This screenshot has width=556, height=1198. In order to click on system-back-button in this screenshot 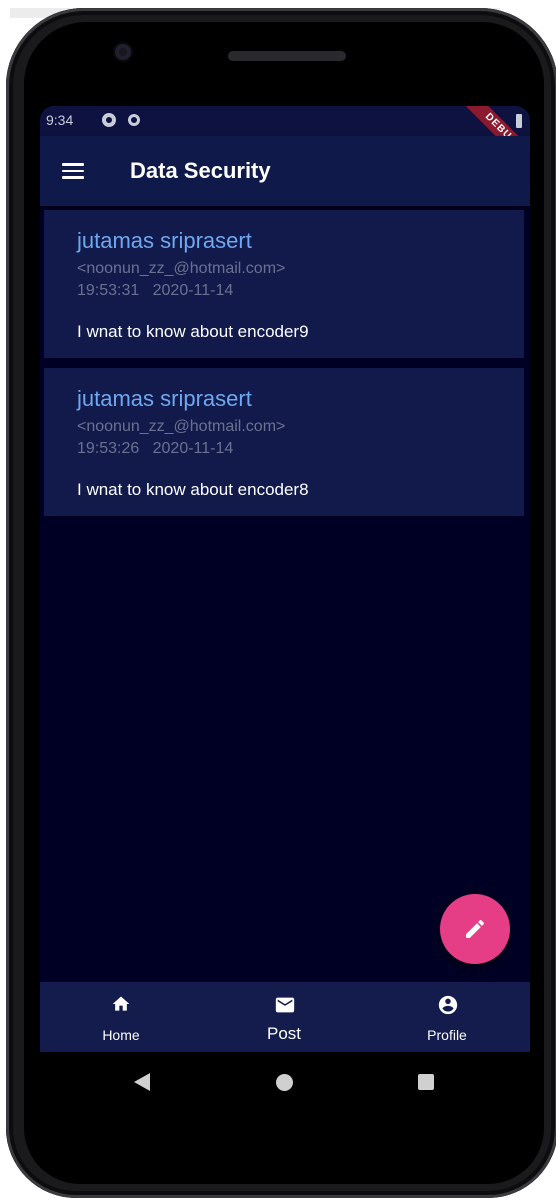, I will do `click(142, 1082)`.